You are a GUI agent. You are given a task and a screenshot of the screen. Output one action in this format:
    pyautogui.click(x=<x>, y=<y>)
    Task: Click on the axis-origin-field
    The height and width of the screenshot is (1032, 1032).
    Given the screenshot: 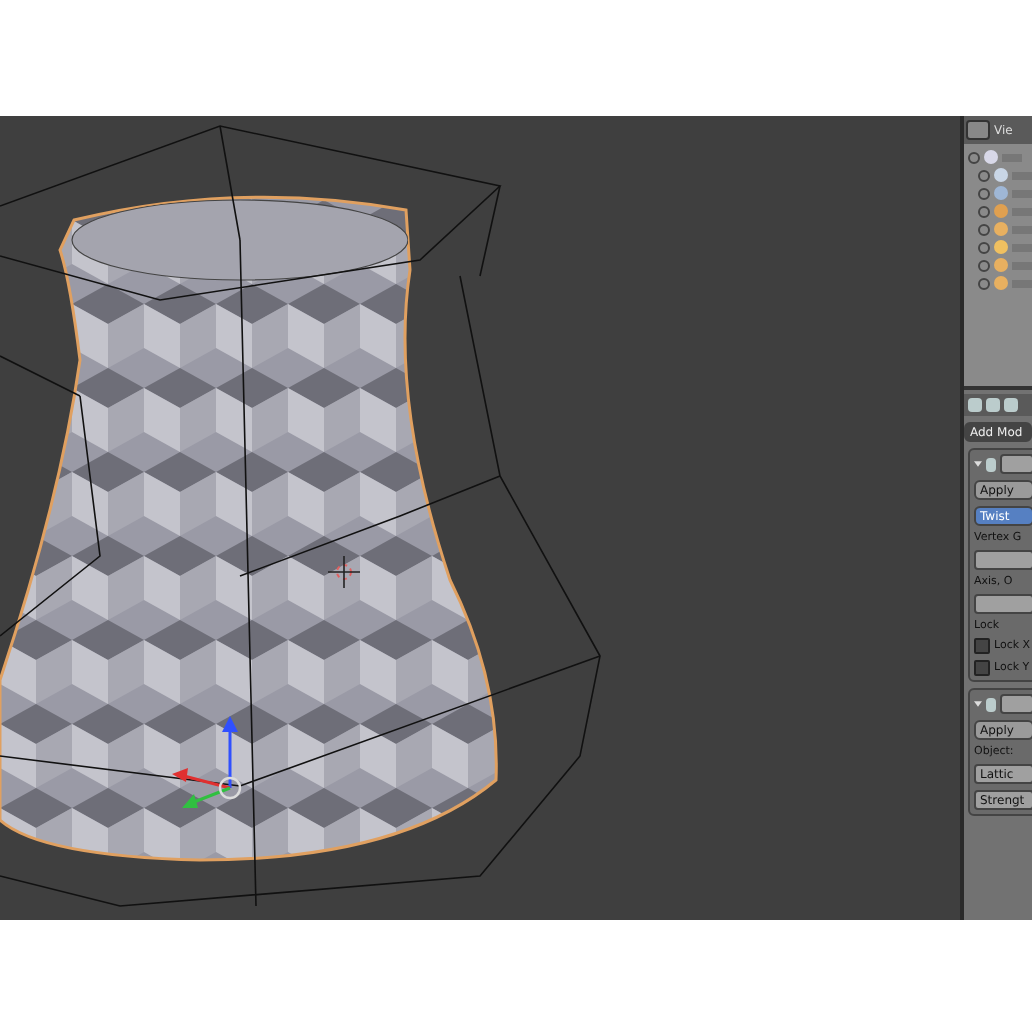 What is the action you would take?
    pyautogui.click(x=1003, y=604)
    